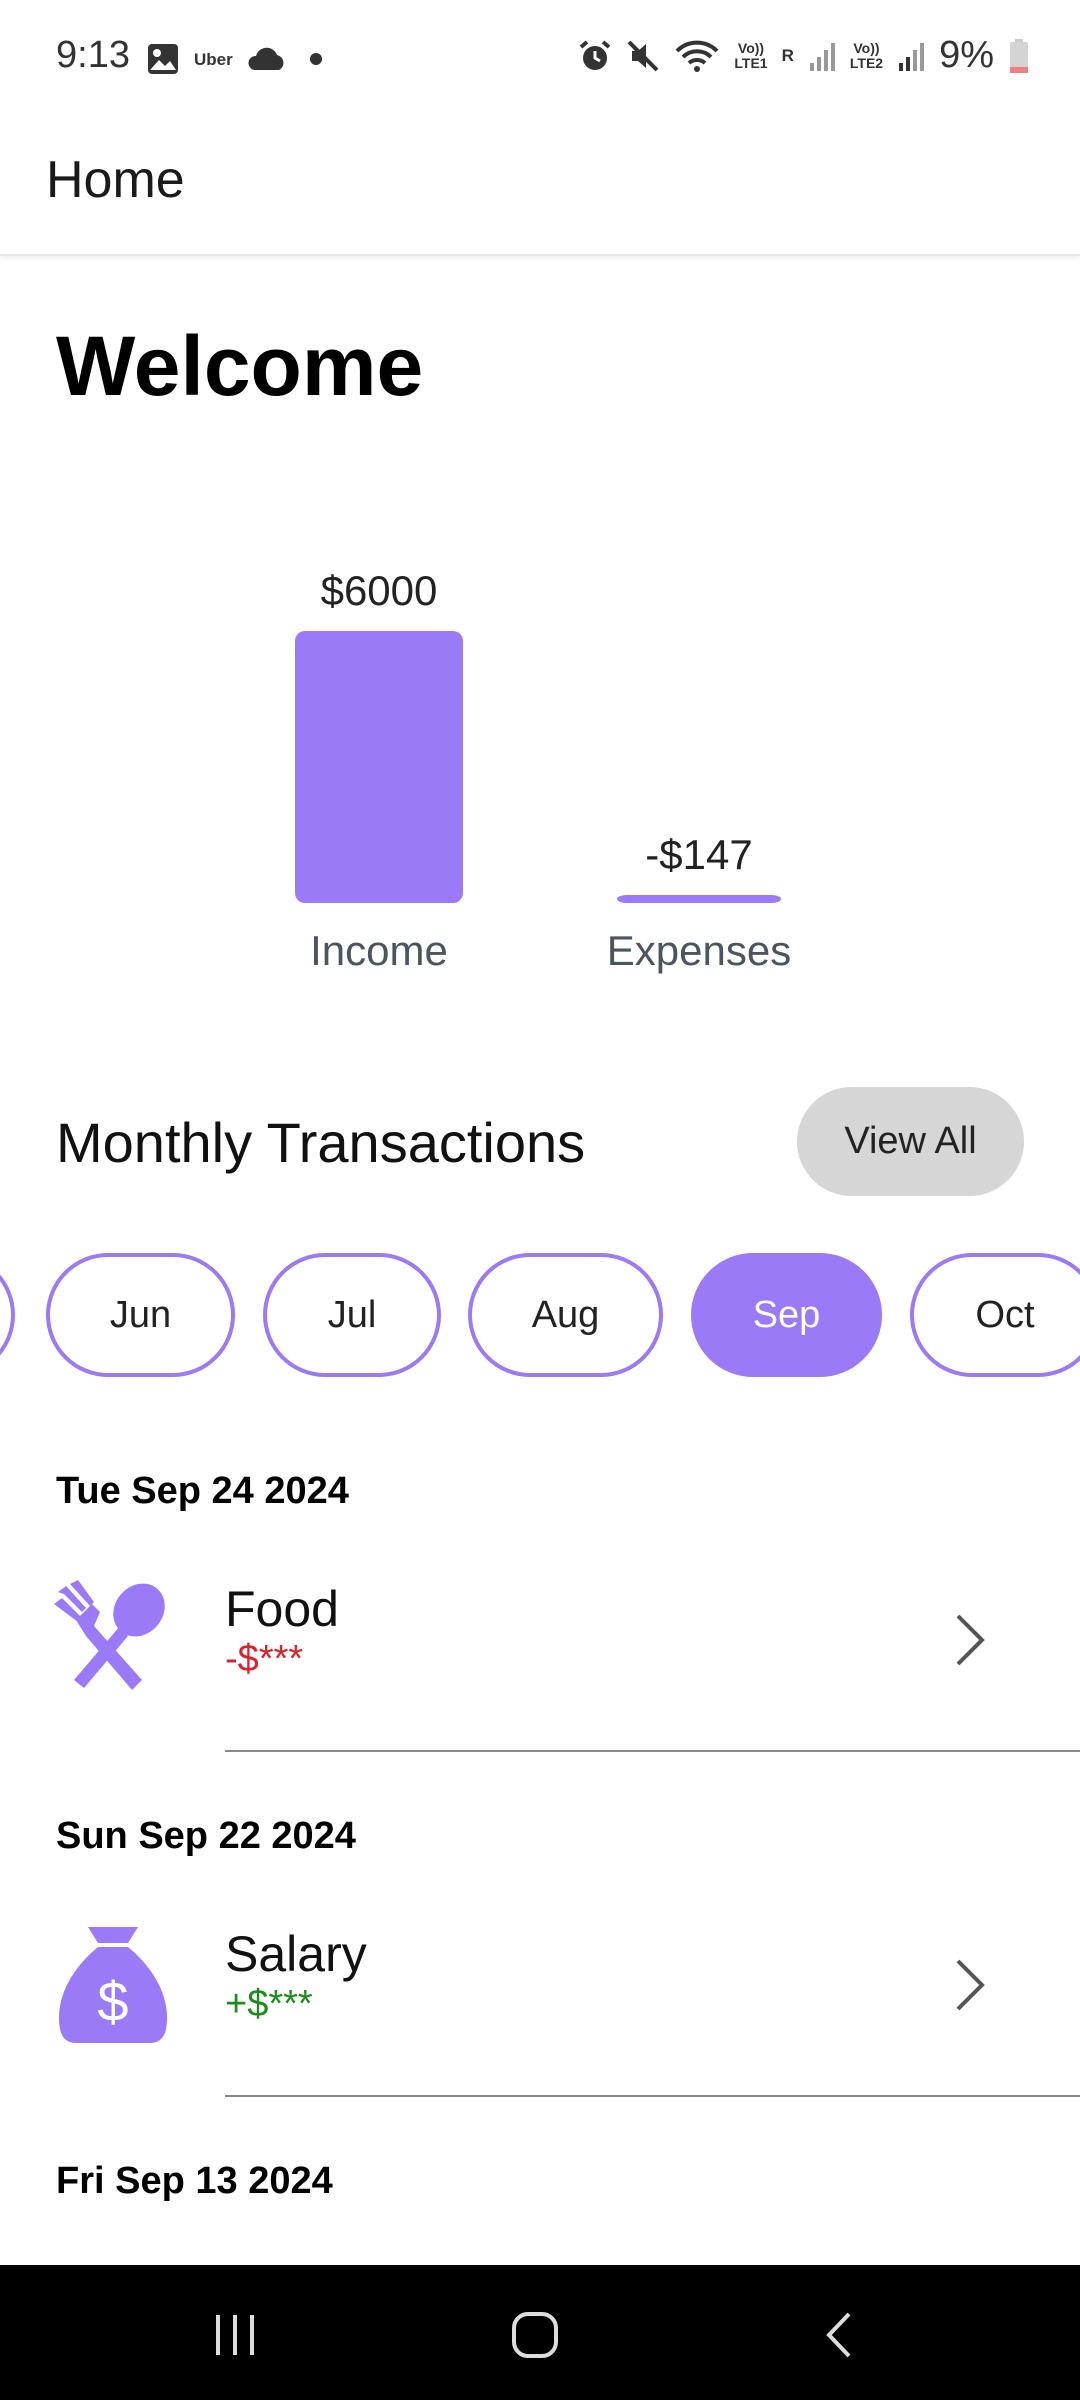 The width and height of the screenshot is (1080, 2400). I want to click on transaction-row-food: Food -$***, so click(540, 1645).